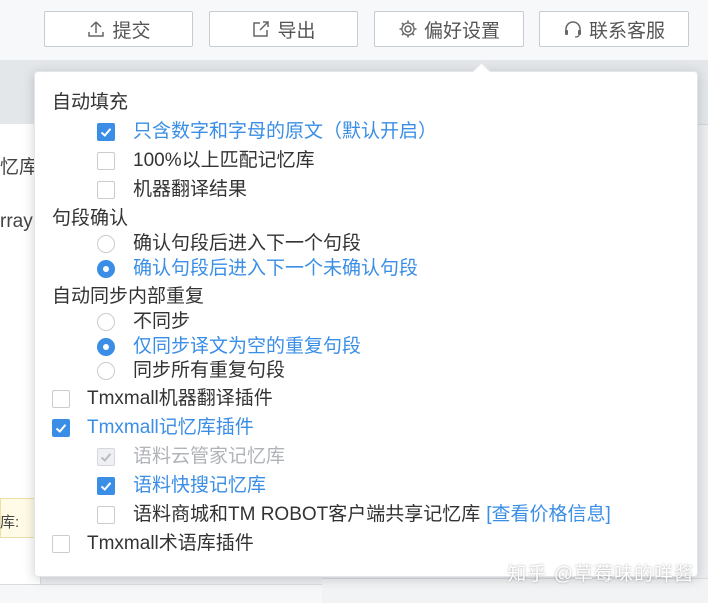 The image size is (708, 603). I want to click on cloud-tm-checkbox: 语料云管家记忆库, so click(191, 457).